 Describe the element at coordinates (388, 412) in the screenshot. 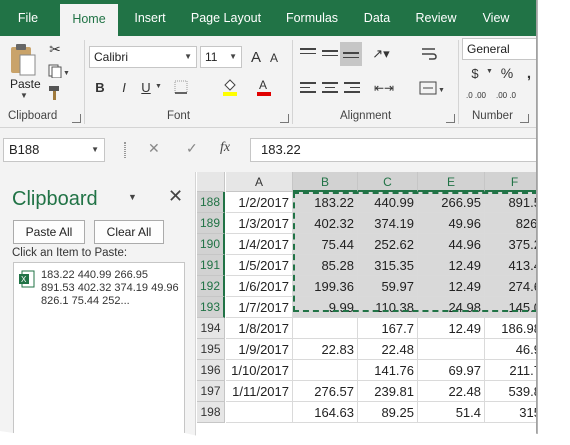

I see `cell: 89.25` at that location.